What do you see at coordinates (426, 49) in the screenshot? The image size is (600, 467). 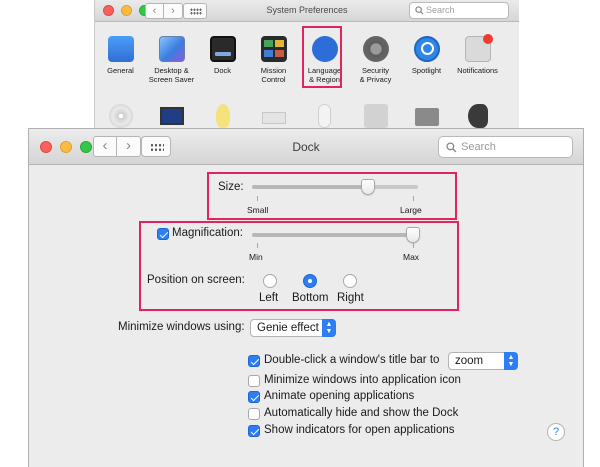 I see `spotlight-icon` at bounding box center [426, 49].